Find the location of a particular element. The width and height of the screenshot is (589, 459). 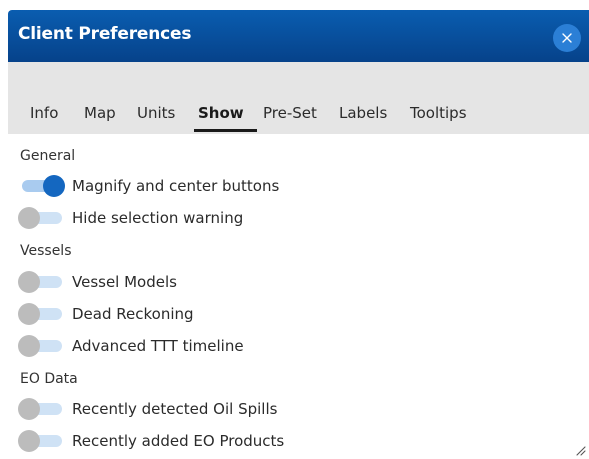

toggle-recent-eo-products is located at coordinates (41, 441).